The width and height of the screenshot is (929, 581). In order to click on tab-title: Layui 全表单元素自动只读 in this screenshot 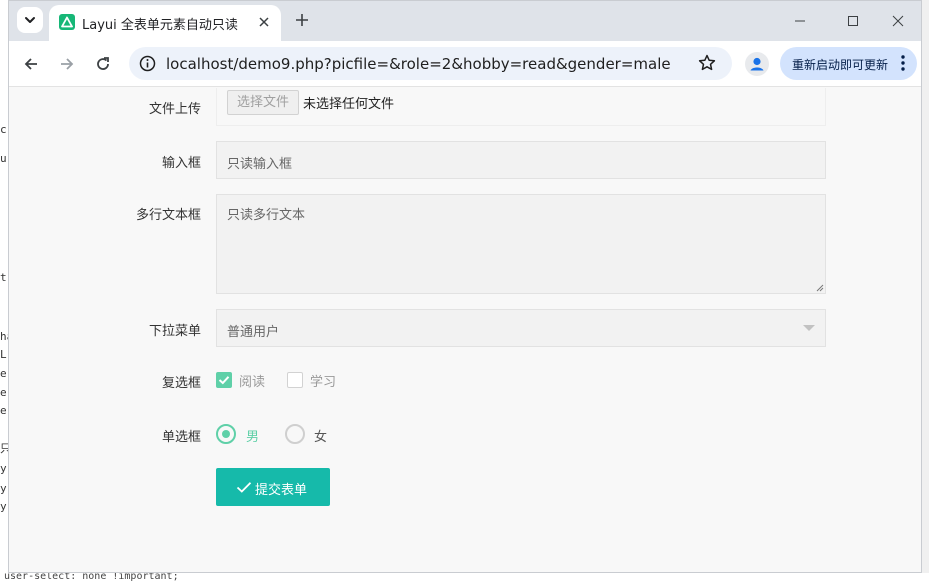, I will do `click(160, 25)`.